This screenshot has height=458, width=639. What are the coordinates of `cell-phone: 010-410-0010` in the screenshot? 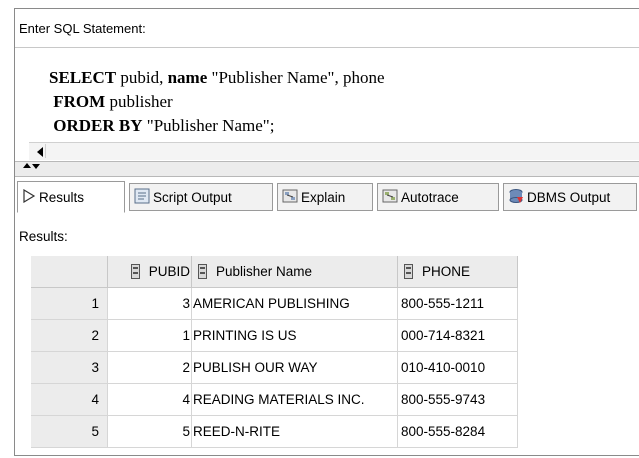 It's located at (457, 367).